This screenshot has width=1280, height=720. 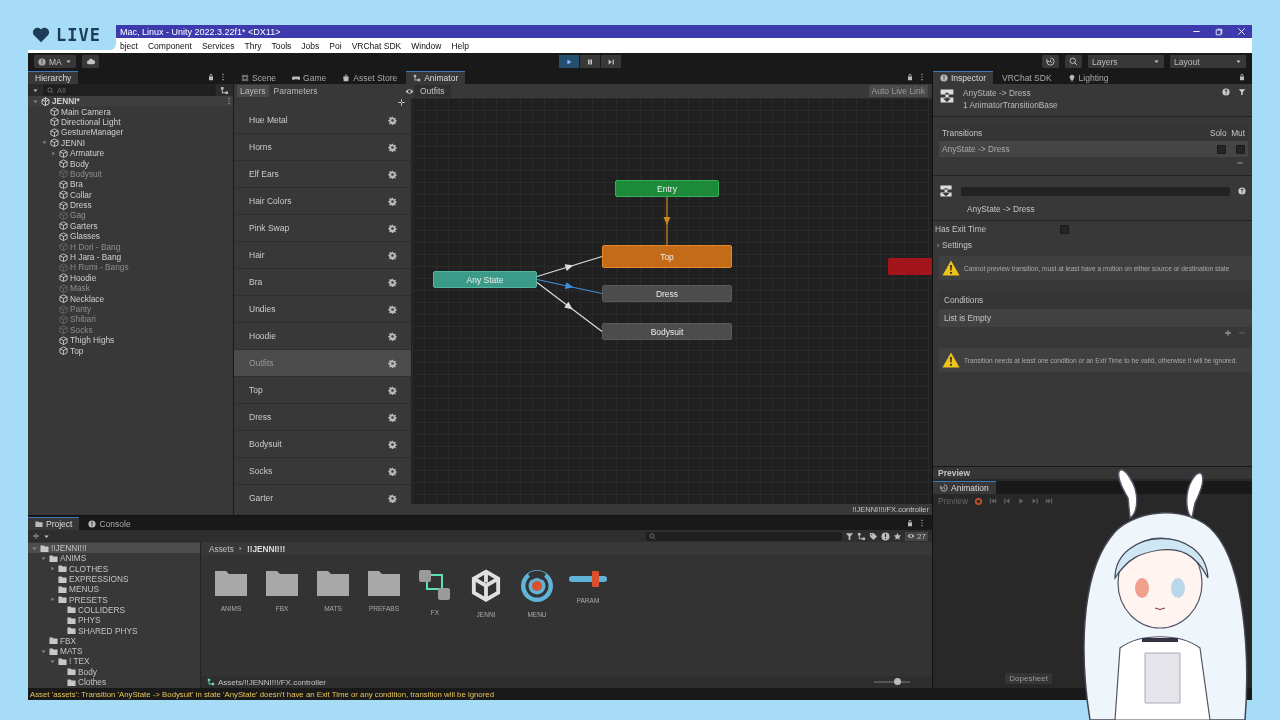 I want to click on hierarchy-item: Dress, so click(x=81, y=205).